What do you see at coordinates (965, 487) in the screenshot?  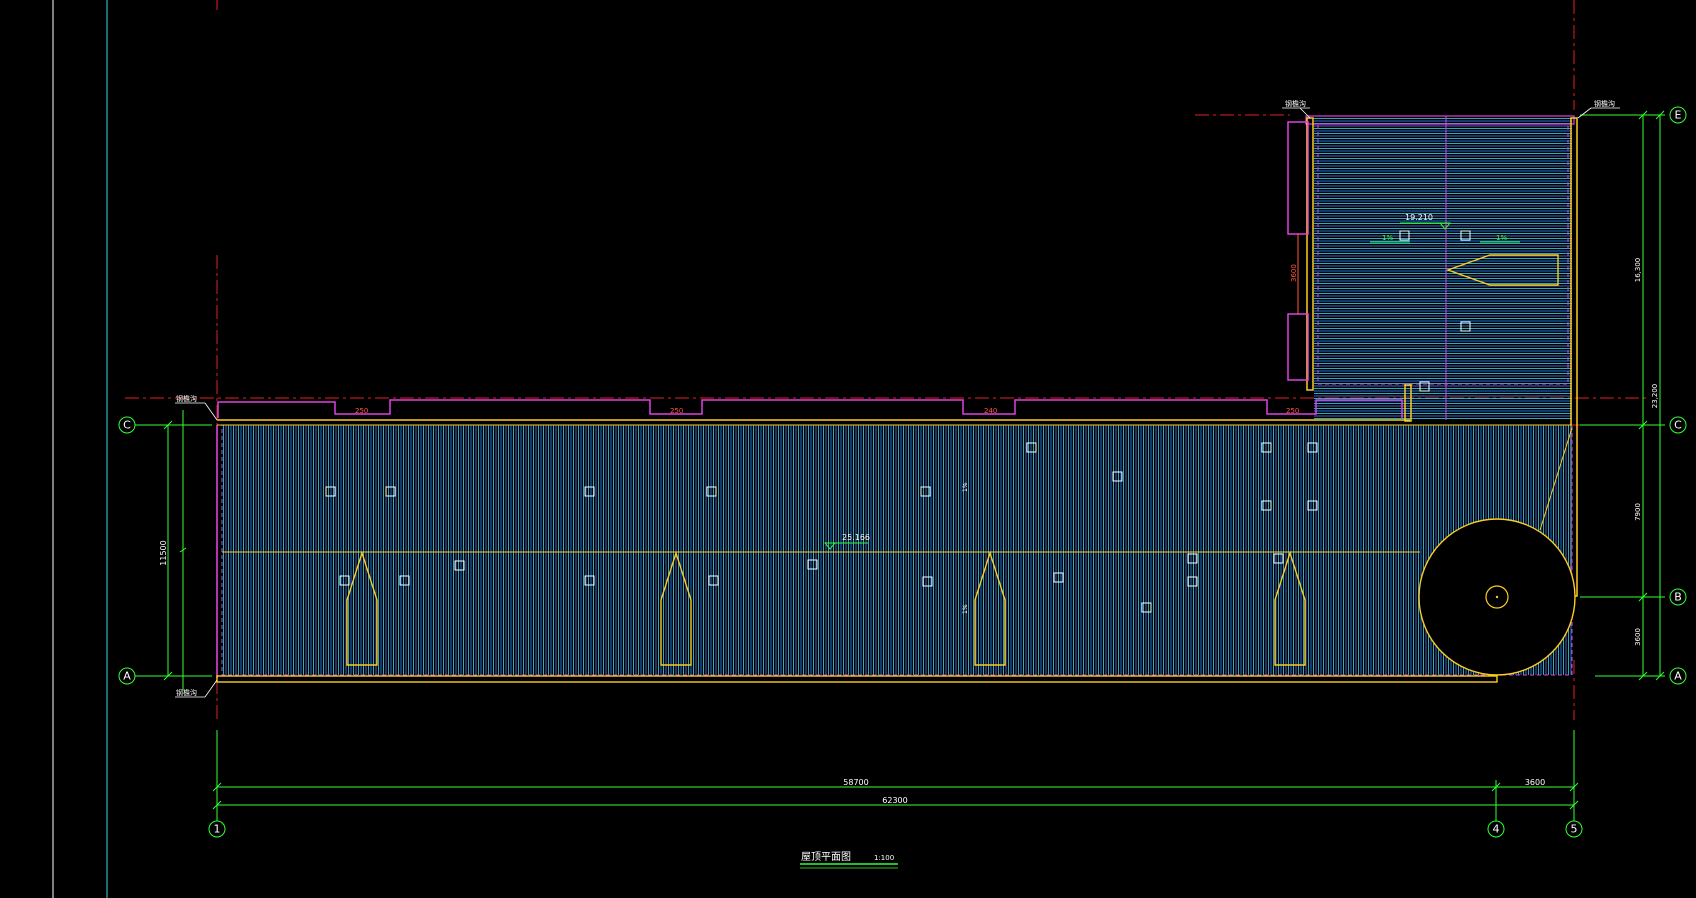 I see `slope-label-main-1: 1%` at bounding box center [965, 487].